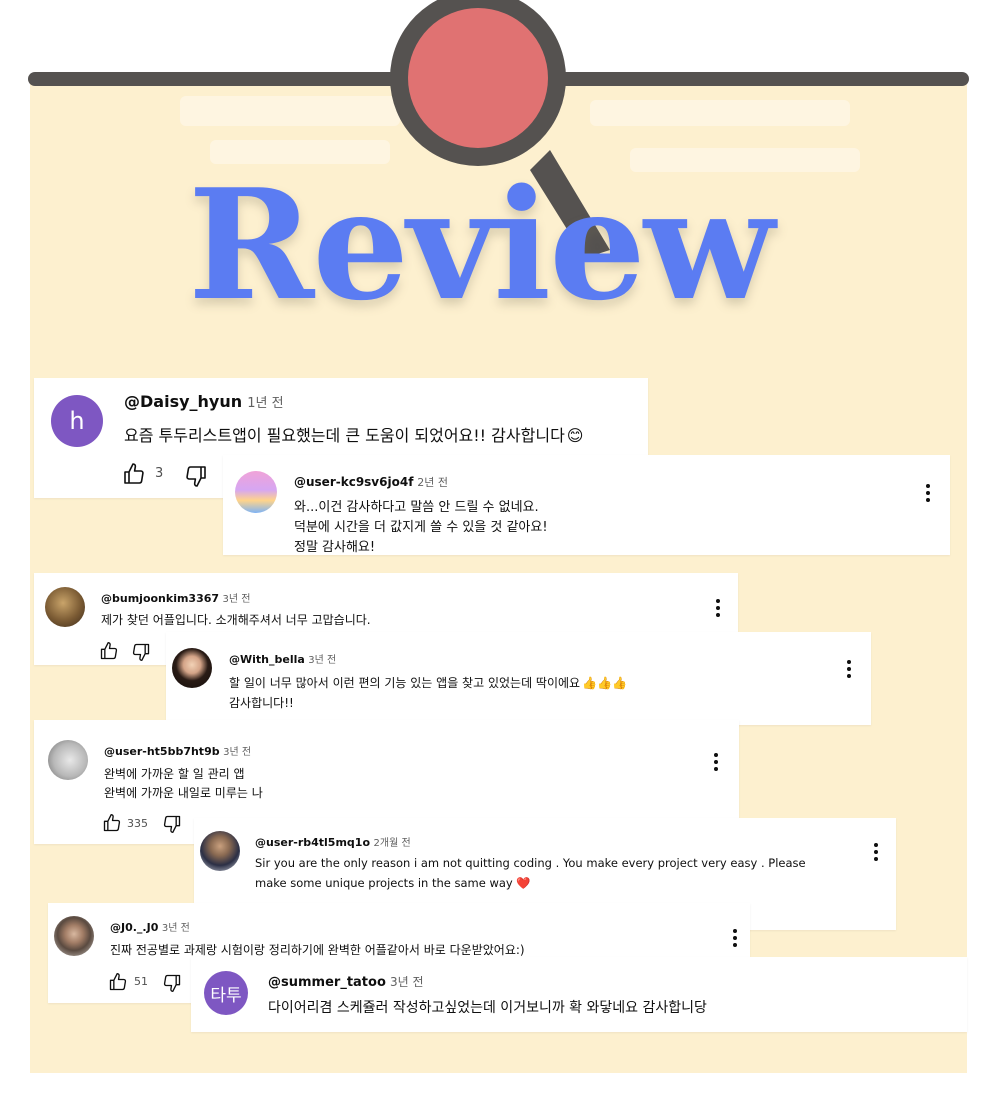 The height and width of the screenshot is (1108, 1002). I want to click on comment-header: @user-kc9sv6jo4f 2년 전, so click(371, 482).